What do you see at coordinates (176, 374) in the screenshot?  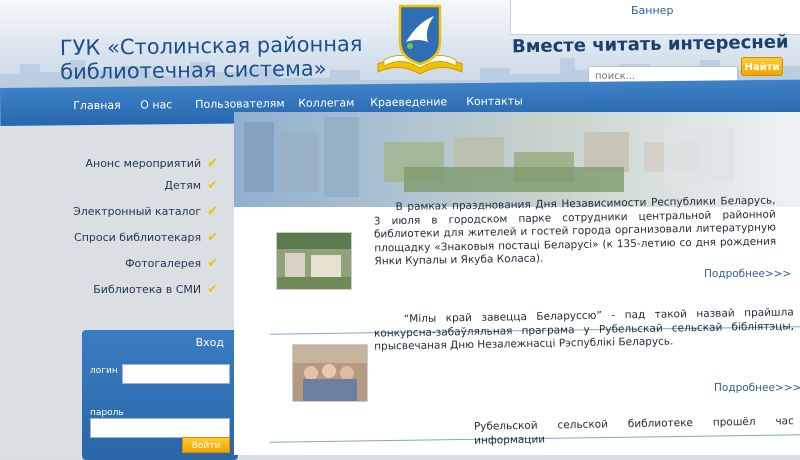 I see `login-field` at bounding box center [176, 374].